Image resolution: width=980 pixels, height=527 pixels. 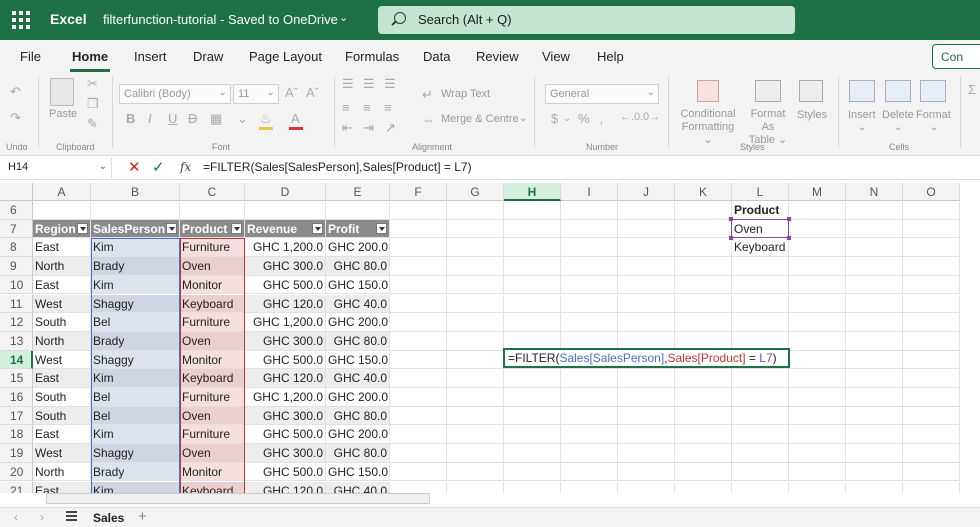 What do you see at coordinates (817, 192) in the screenshot?
I see `column-header-m: M` at bounding box center [817, 192].